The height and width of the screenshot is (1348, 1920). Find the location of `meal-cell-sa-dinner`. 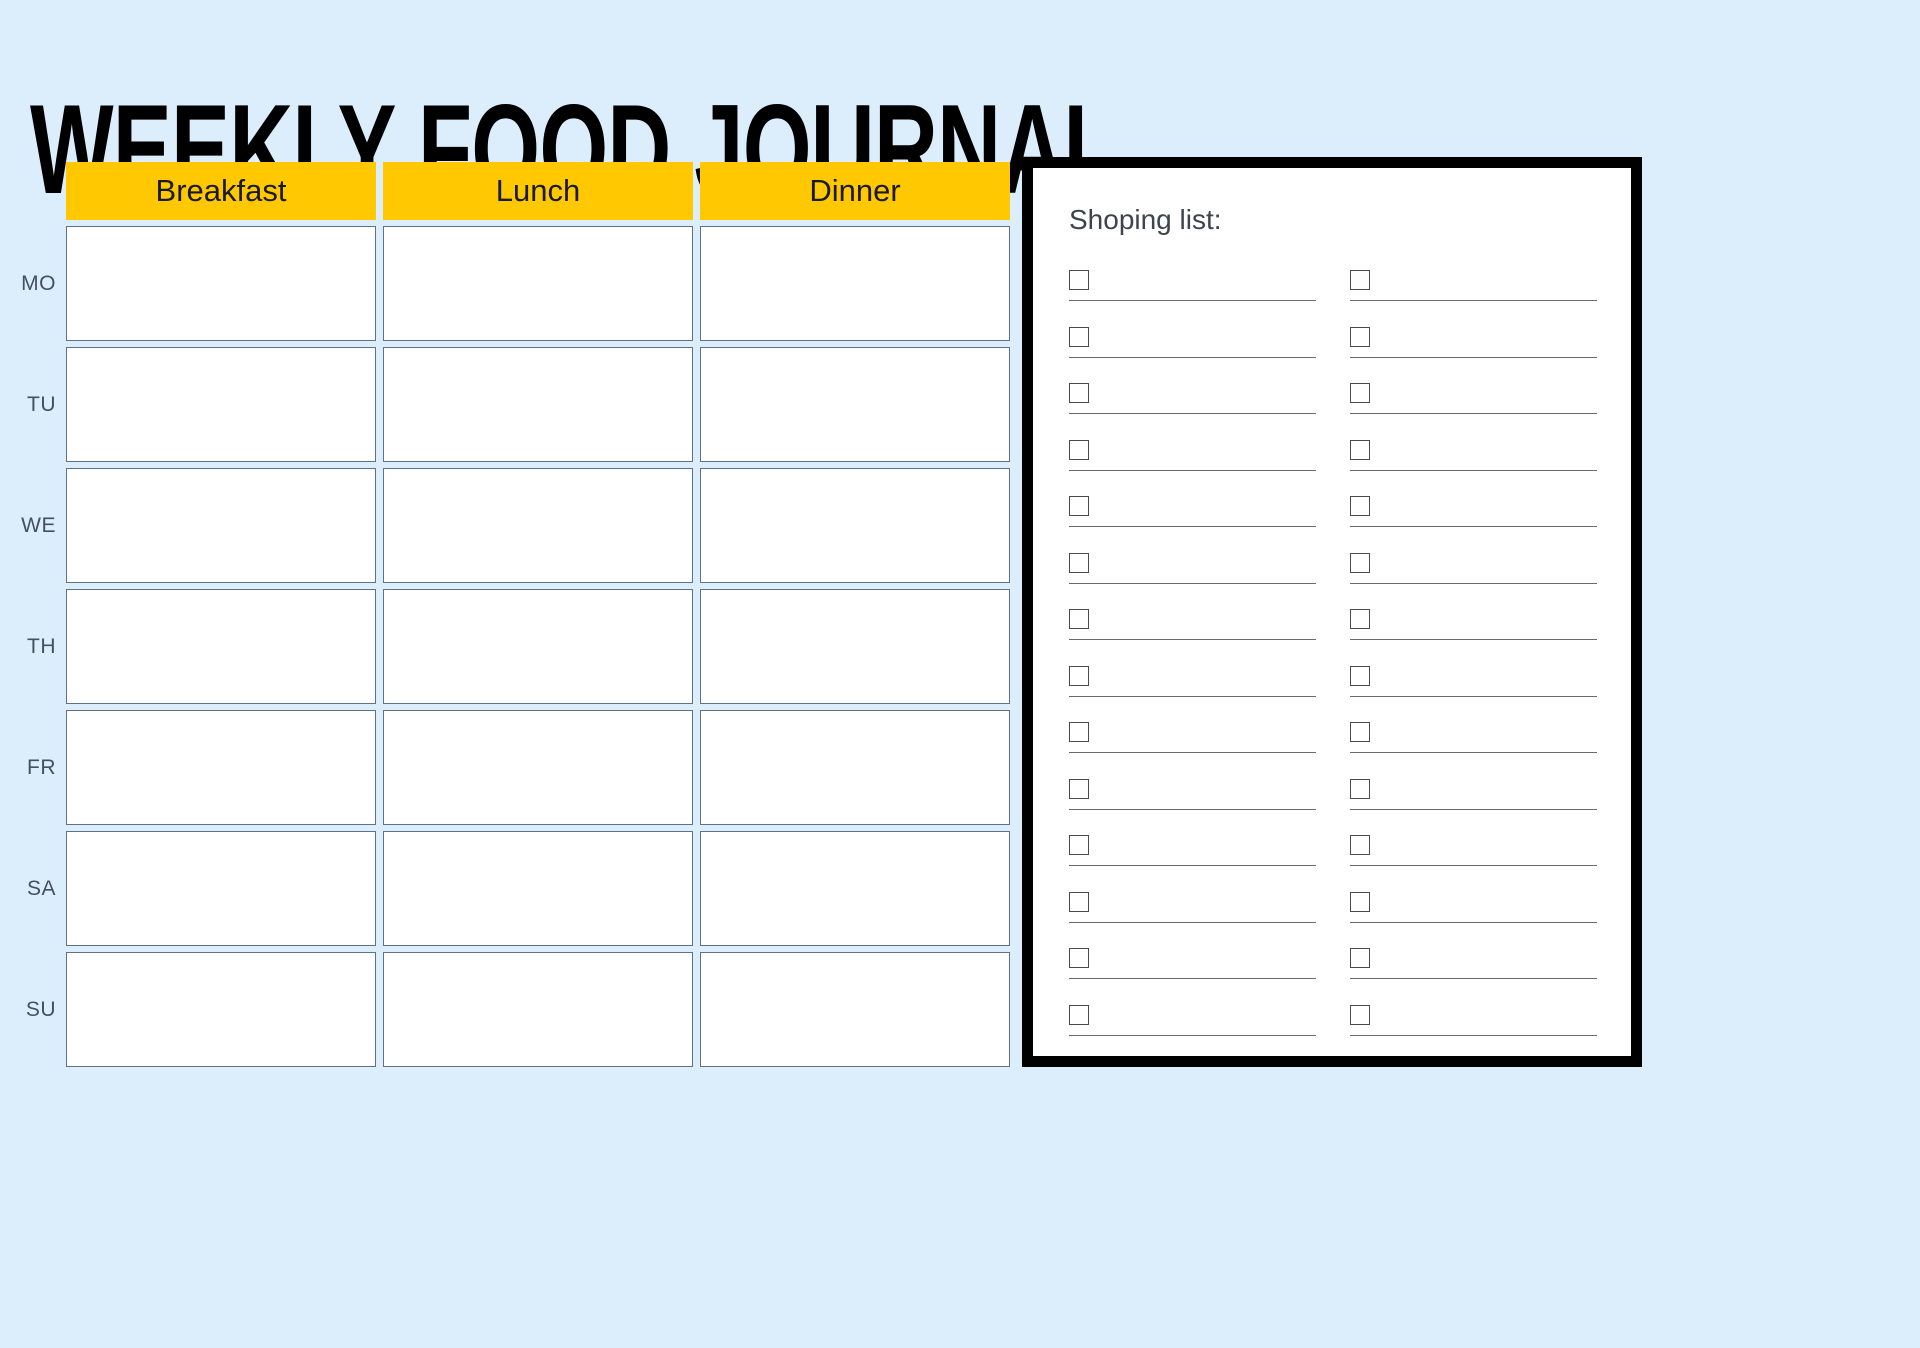

meal-cell-sa-dinner is located at coordinates (855, 888).